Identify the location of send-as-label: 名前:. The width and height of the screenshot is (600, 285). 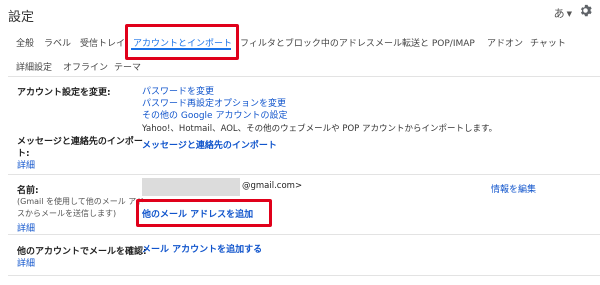
(28, 191).